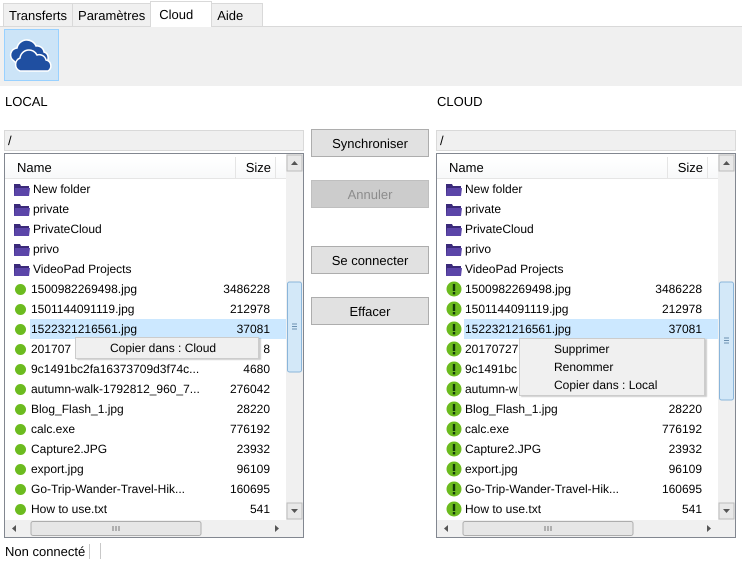  Describe the element at coordinates (38, 14) in the screenshot. I see `tab: Transferts` at that location.